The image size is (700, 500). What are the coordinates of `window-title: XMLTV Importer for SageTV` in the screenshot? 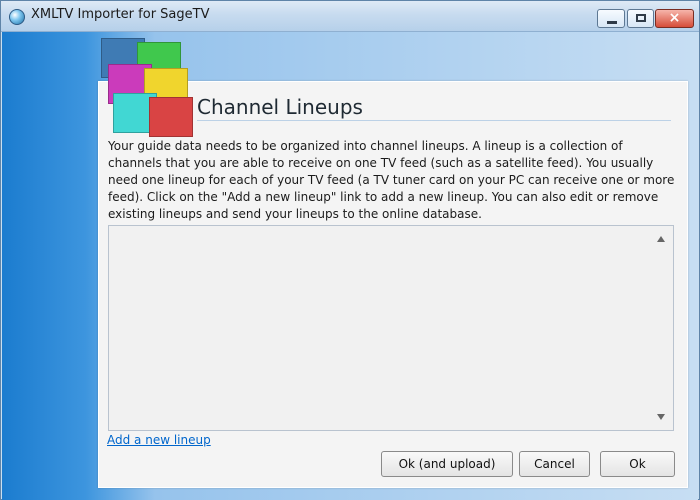 It's located at (120, 14).